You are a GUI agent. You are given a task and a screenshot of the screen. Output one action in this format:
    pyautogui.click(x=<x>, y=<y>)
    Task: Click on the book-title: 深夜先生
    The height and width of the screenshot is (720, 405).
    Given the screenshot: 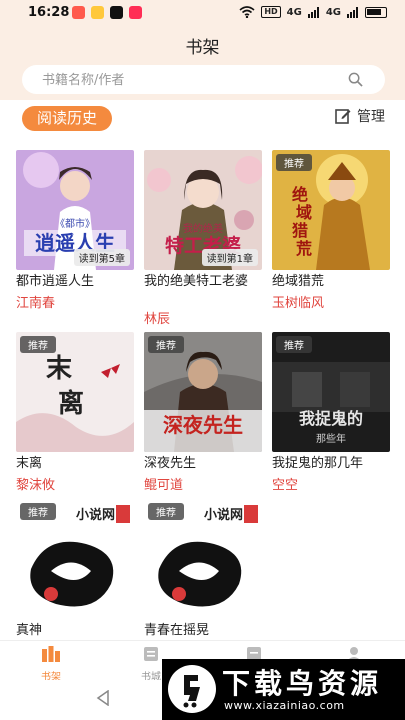 What is the action you would take?
    pyautogui.click(x=170, y=463)
    